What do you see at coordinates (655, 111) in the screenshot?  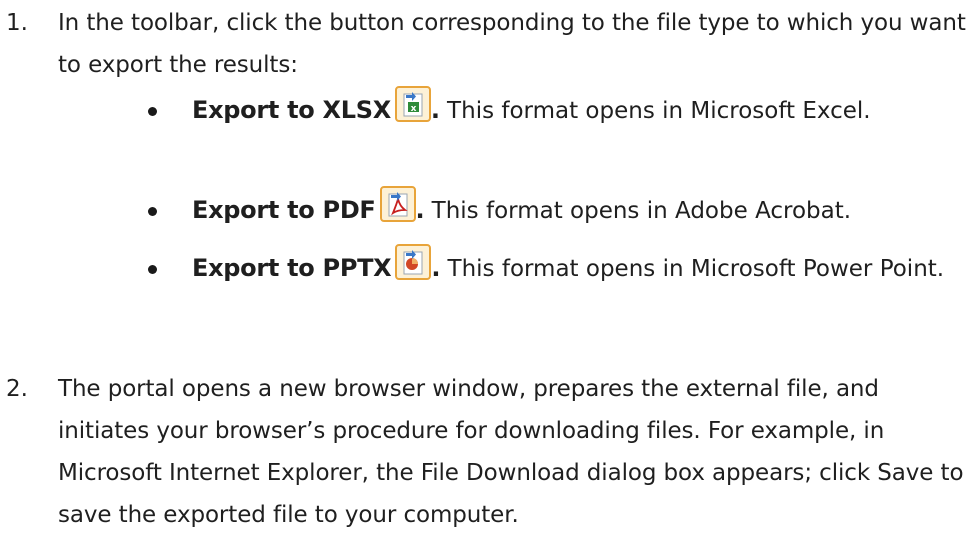 I see `export-xlsx-desc: This format opens in Microsoft Excel.` at bounding box center [655, 111].